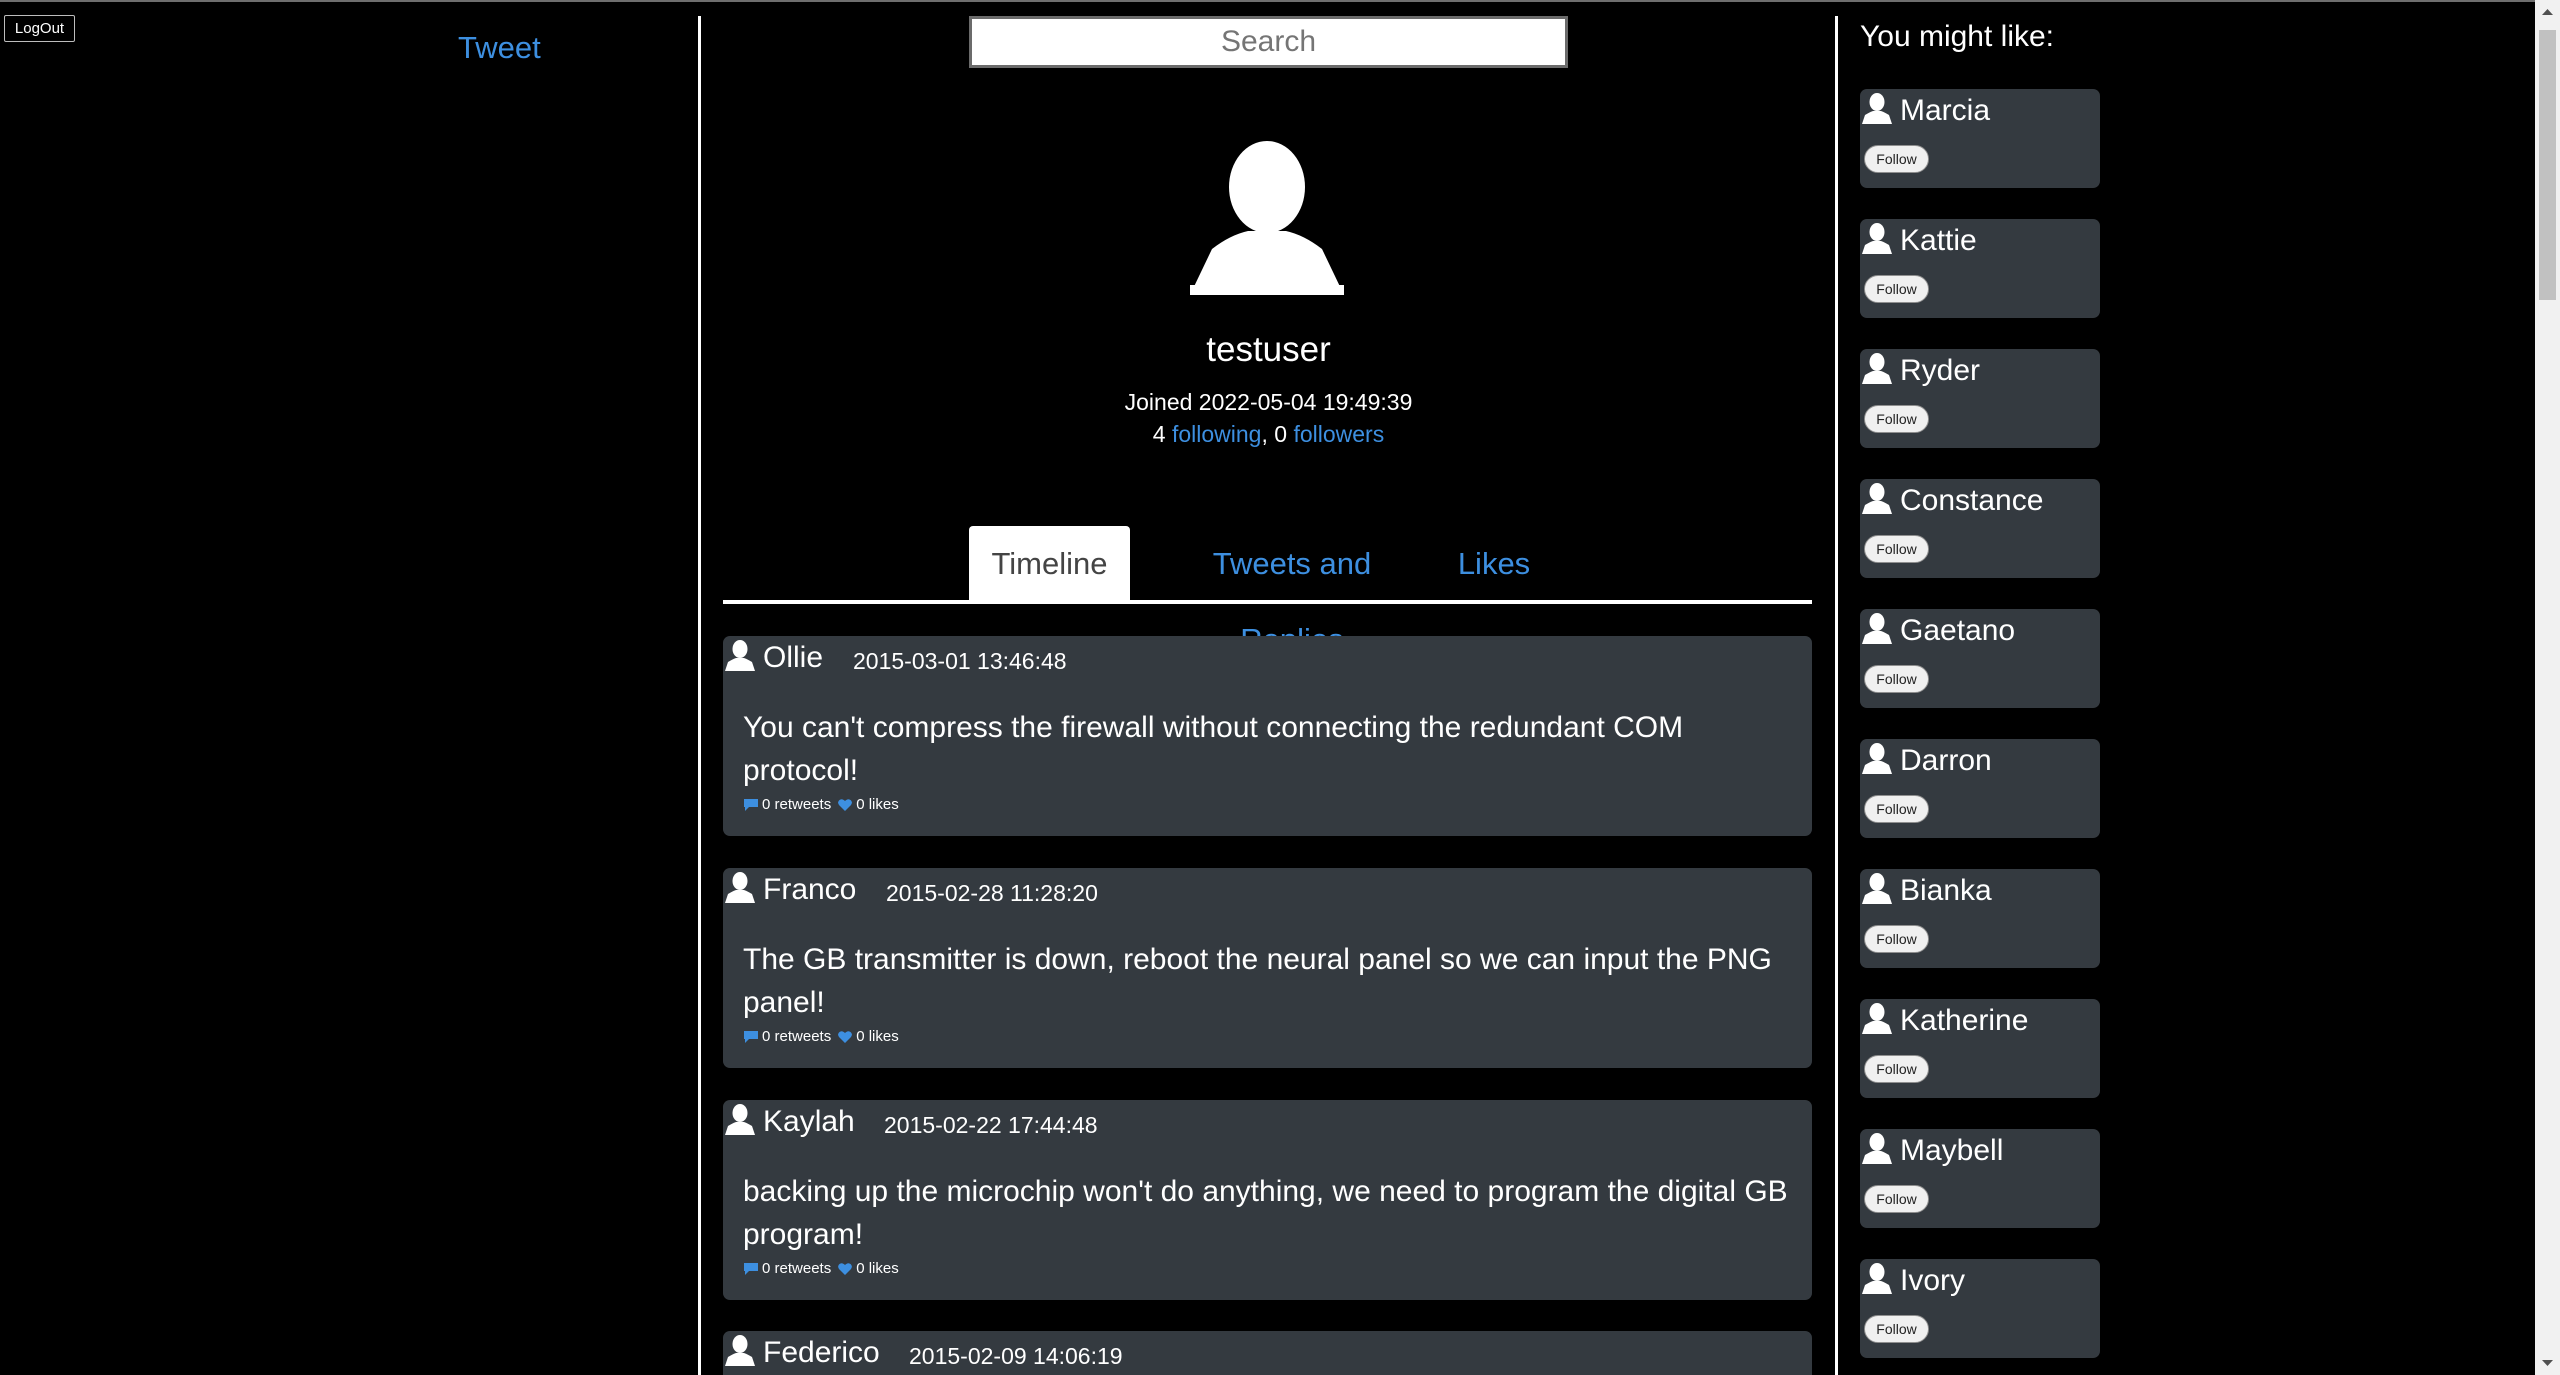 The height and width of the screenshot is (1375, 2560). What do you see at coordinates (793, 658) in the screenshot?
I see `tweet-author: Ollie` at bounding box center [793, 658].